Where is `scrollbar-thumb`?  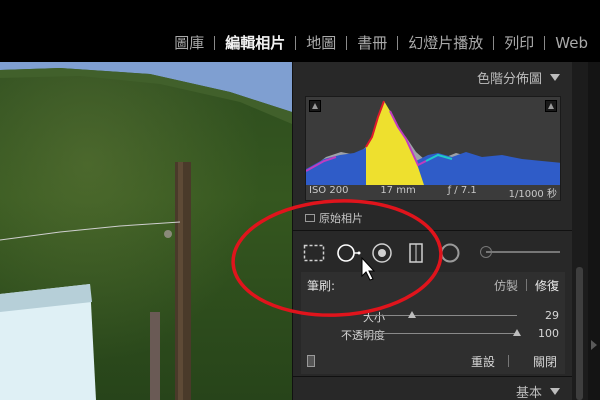
scrollbar-thumb is located at coordinates (579, 333).